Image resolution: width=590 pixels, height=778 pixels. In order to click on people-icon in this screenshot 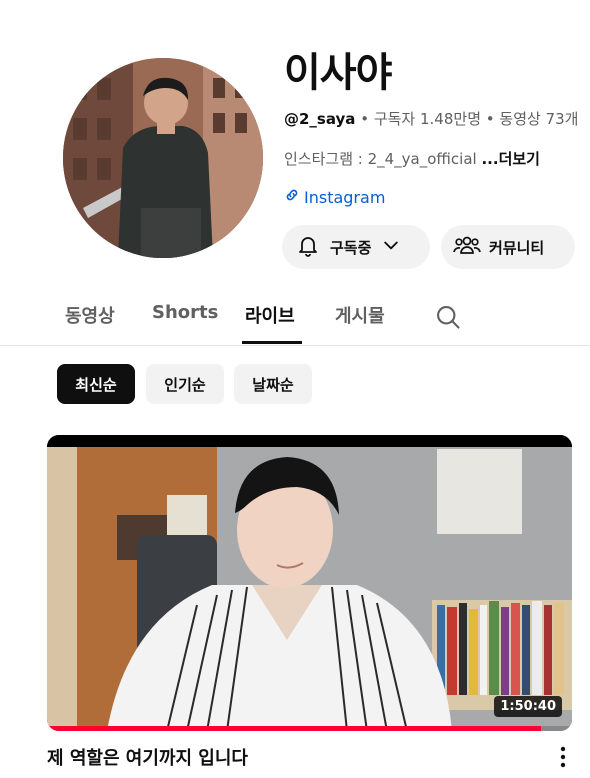, I will do `click(467, 247)`.